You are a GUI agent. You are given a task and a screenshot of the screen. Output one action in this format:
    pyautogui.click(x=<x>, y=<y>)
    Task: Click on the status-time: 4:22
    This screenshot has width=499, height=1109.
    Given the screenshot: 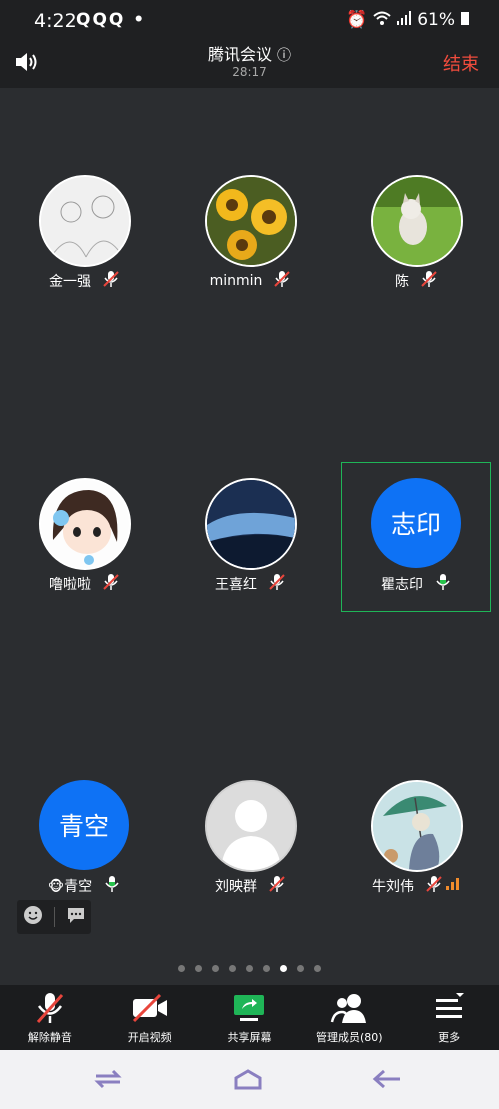 What is the action you would take?
    pyautogui.click(x=55, y=21)
    